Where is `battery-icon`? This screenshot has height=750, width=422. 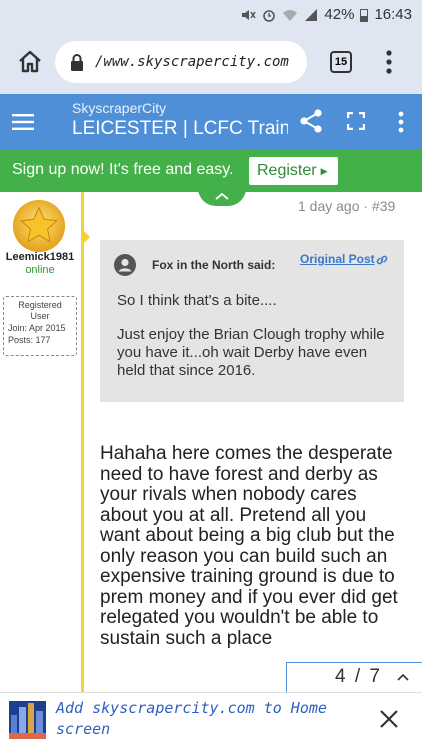
battery-icon is located at coordinates (364, 15).